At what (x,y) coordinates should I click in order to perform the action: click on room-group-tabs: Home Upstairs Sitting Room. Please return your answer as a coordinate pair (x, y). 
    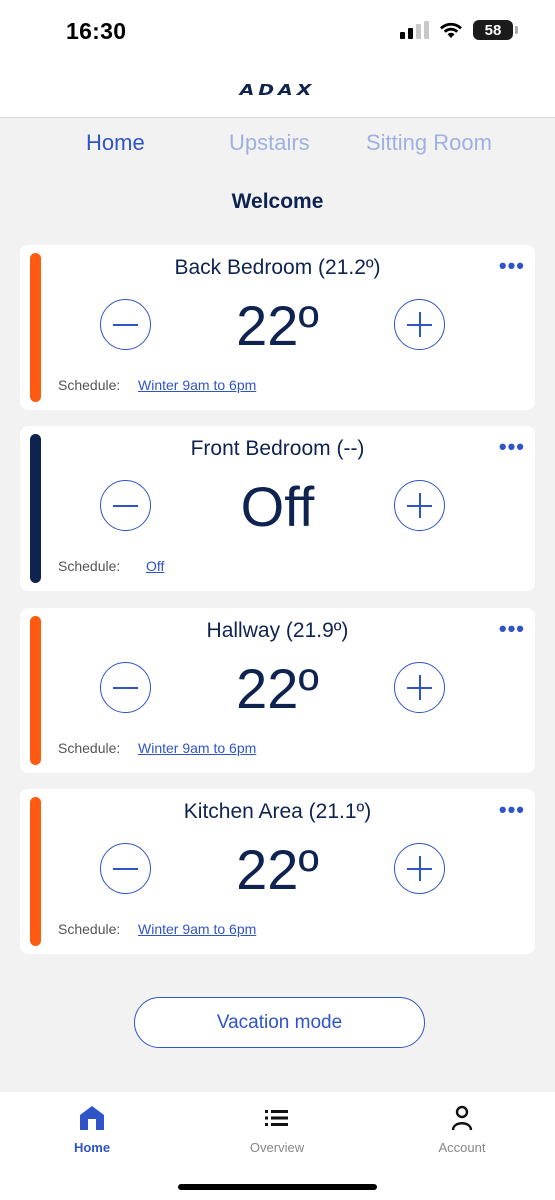
    Looking at the image, I should click on (277, 148).